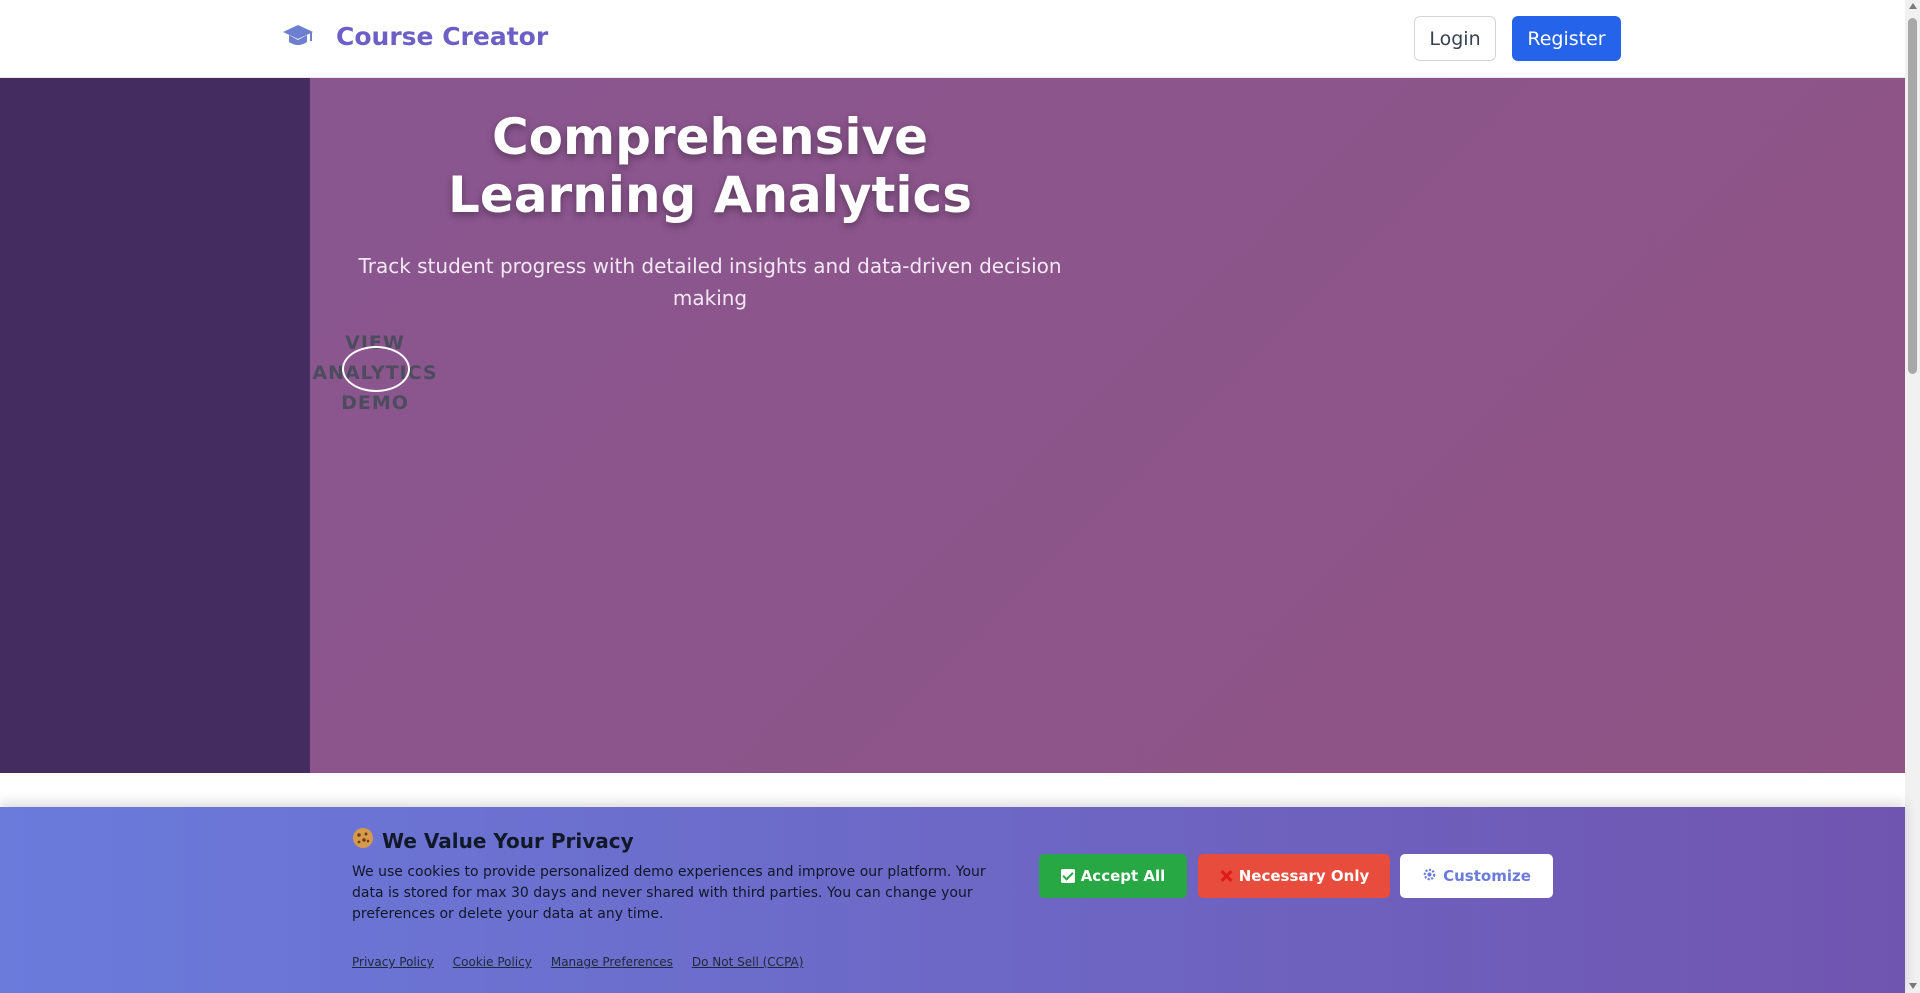 The height and width of the screenshot is (993, 1920). I want to click on necessary-only-button: Necessary Only, so click(1294, 876).